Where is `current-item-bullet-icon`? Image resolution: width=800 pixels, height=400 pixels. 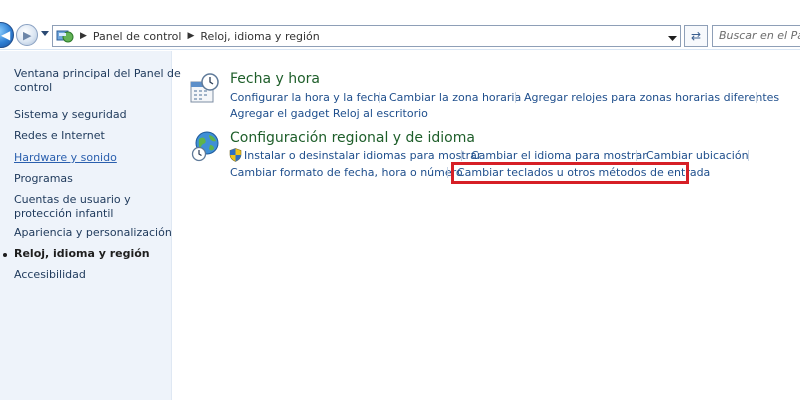
current-item-bullet-icon is located at coordinates (5, 255).